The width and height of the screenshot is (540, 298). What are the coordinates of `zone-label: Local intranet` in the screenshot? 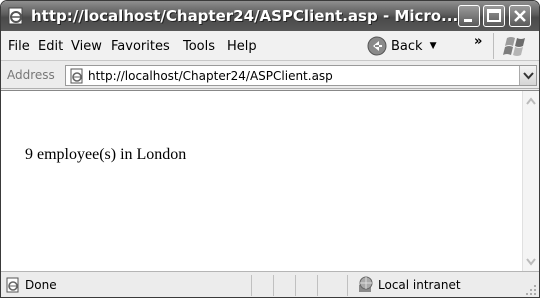 It's located at (419, 285).